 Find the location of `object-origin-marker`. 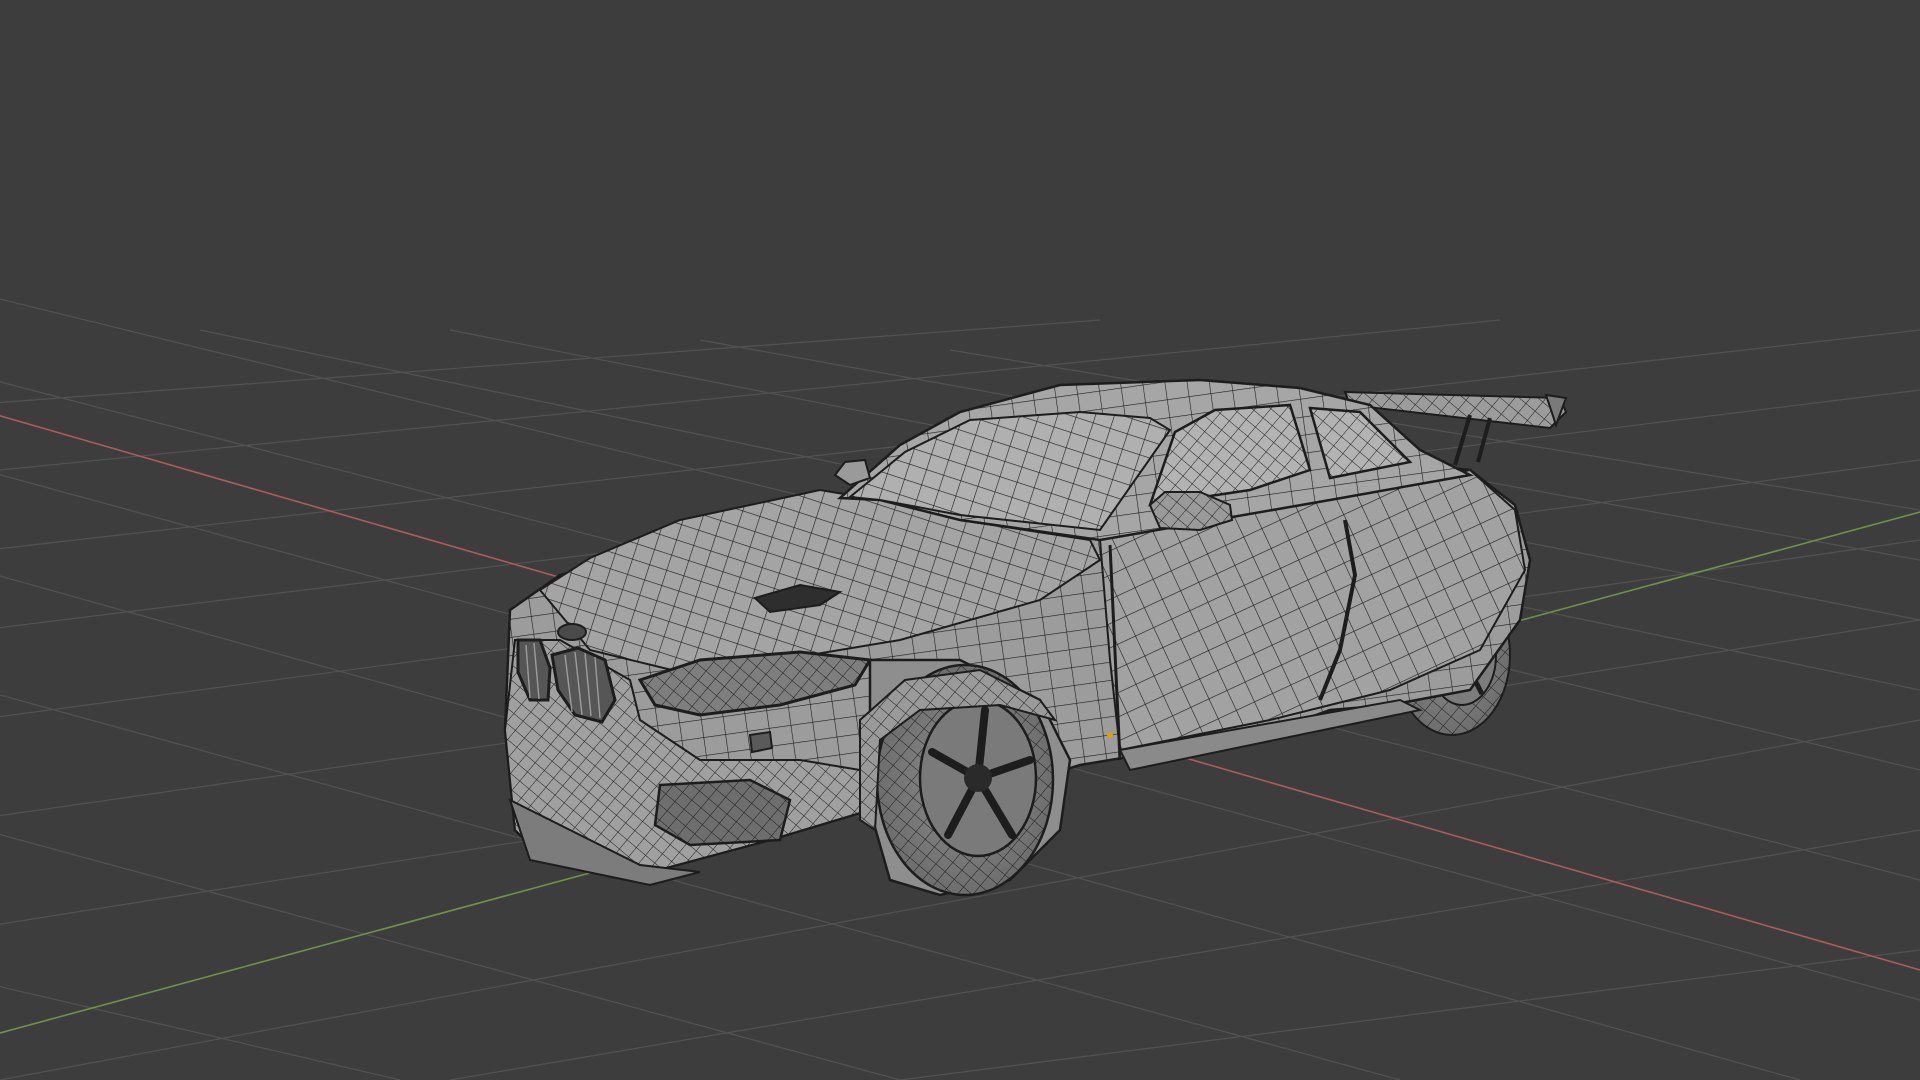

object-origin-marker is located at coordinates (1110, 735).